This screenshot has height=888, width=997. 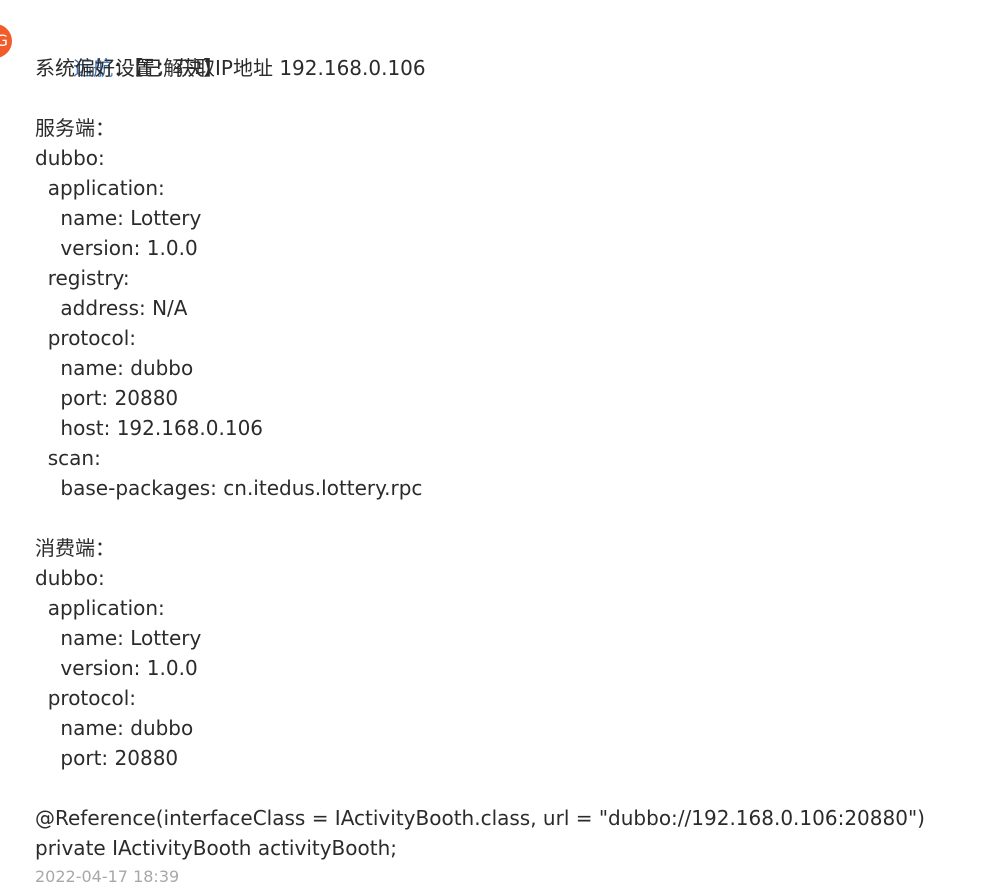 I want to click on comment-header: 远航：【已解决】, so click(x=505, y=51).